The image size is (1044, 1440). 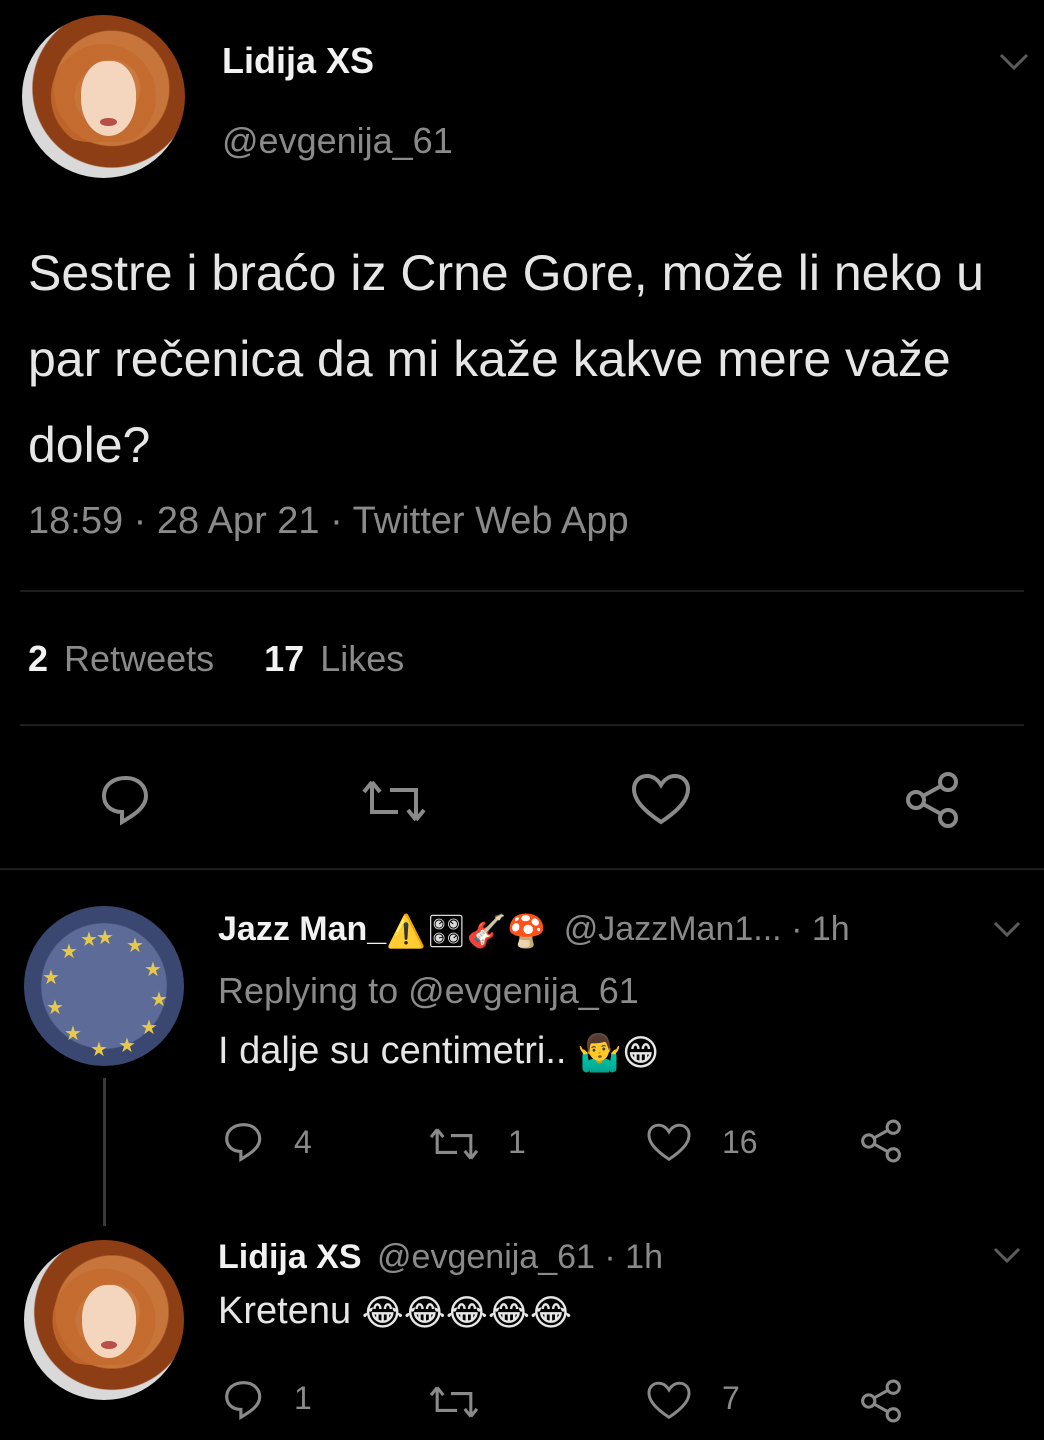 What do you see at coordinates (328, 521) in the screenshot?
I see `tweet-meta: 18:59 · 28 Apr 21 · Twitter Web App` at bounding box center [328, 521].